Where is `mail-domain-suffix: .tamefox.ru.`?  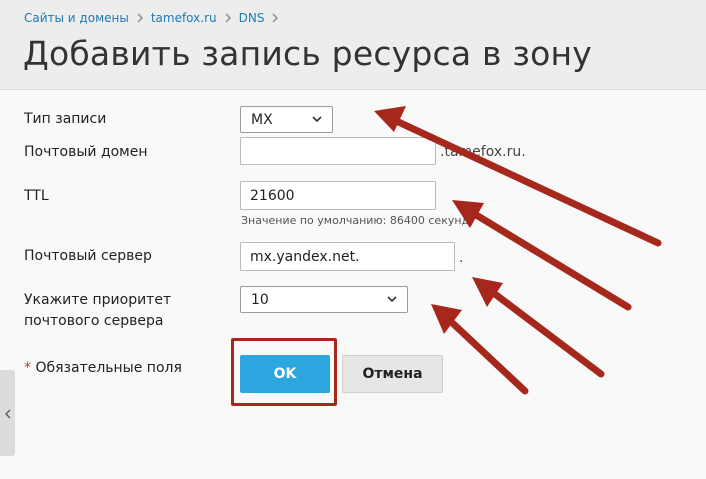 mail-domain-suffix: .tamefox.ru. is located at coordinates (483, 152).